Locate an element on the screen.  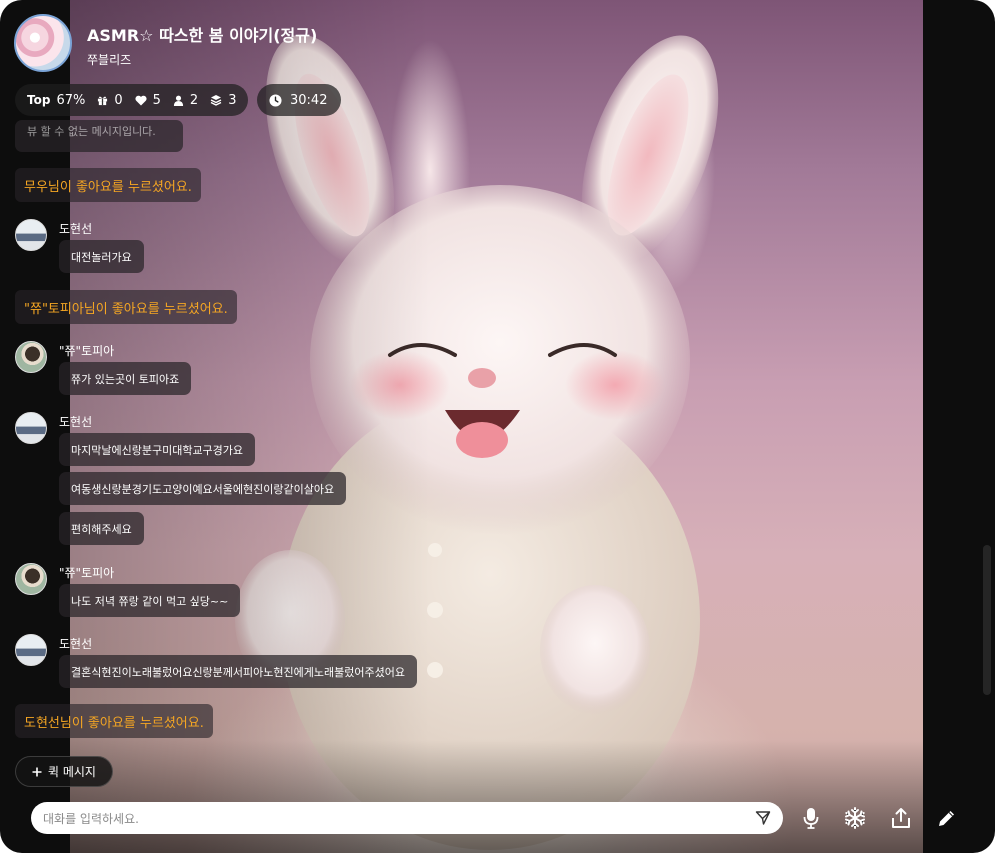
chat-message: 마지막날에신랑분구미대학교구경가요 is located at coordinates (157, 449).